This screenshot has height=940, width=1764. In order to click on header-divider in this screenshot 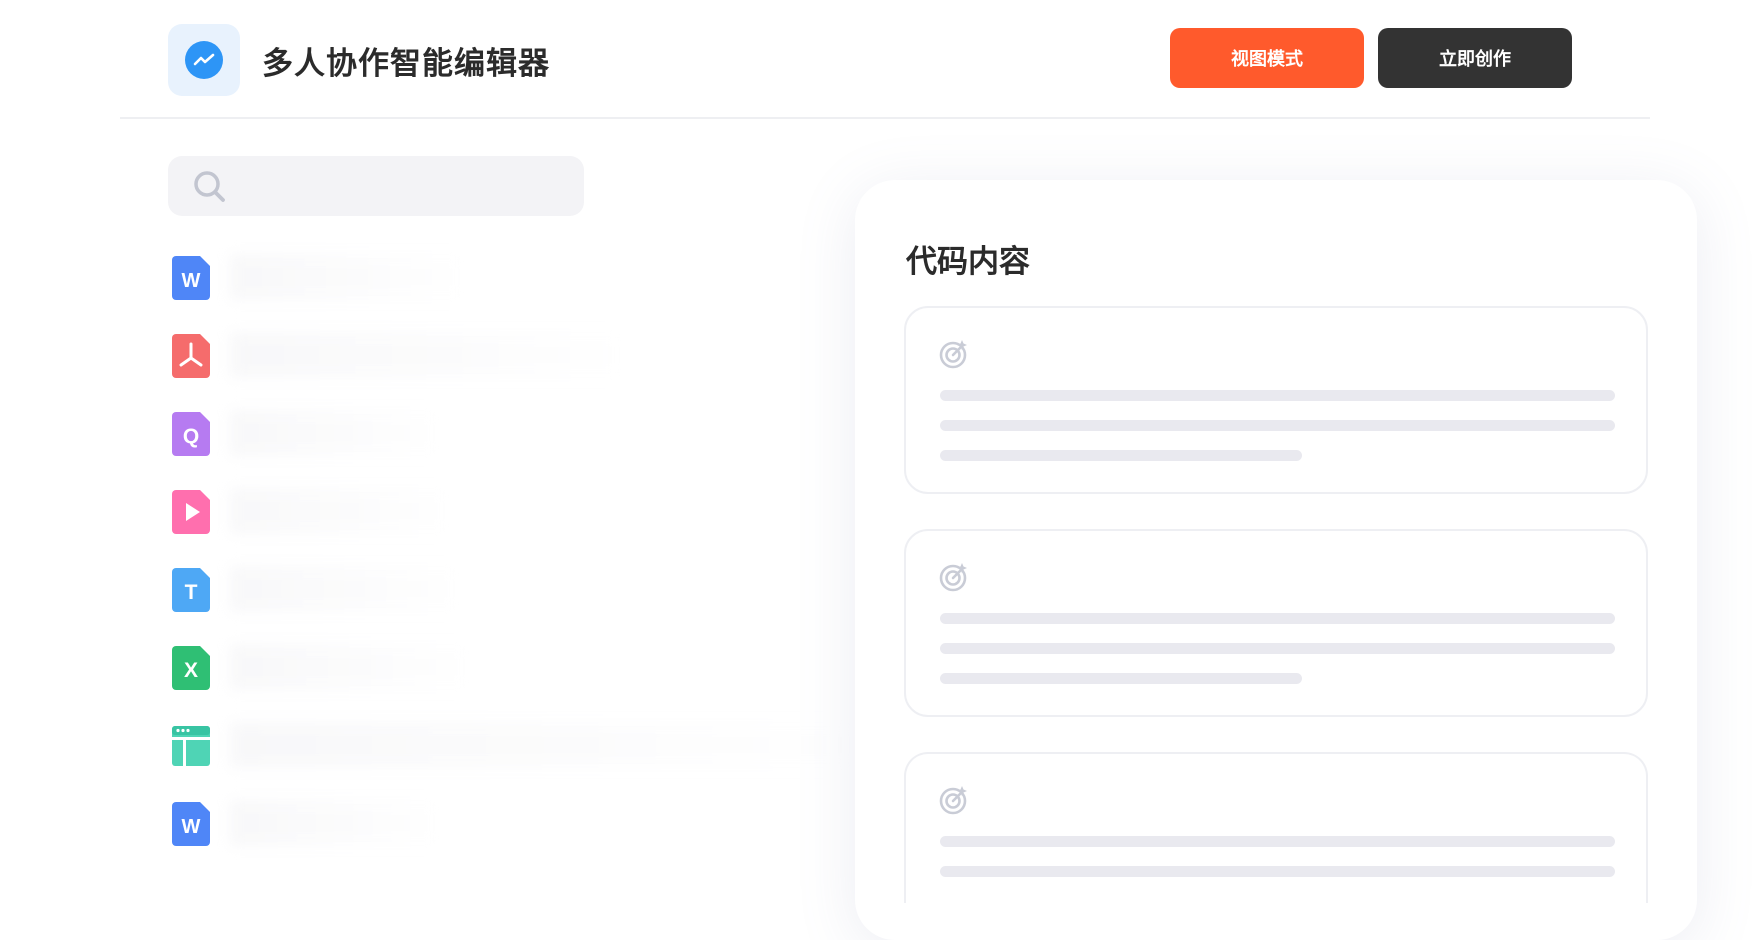, I will do `click(885, 118)`.